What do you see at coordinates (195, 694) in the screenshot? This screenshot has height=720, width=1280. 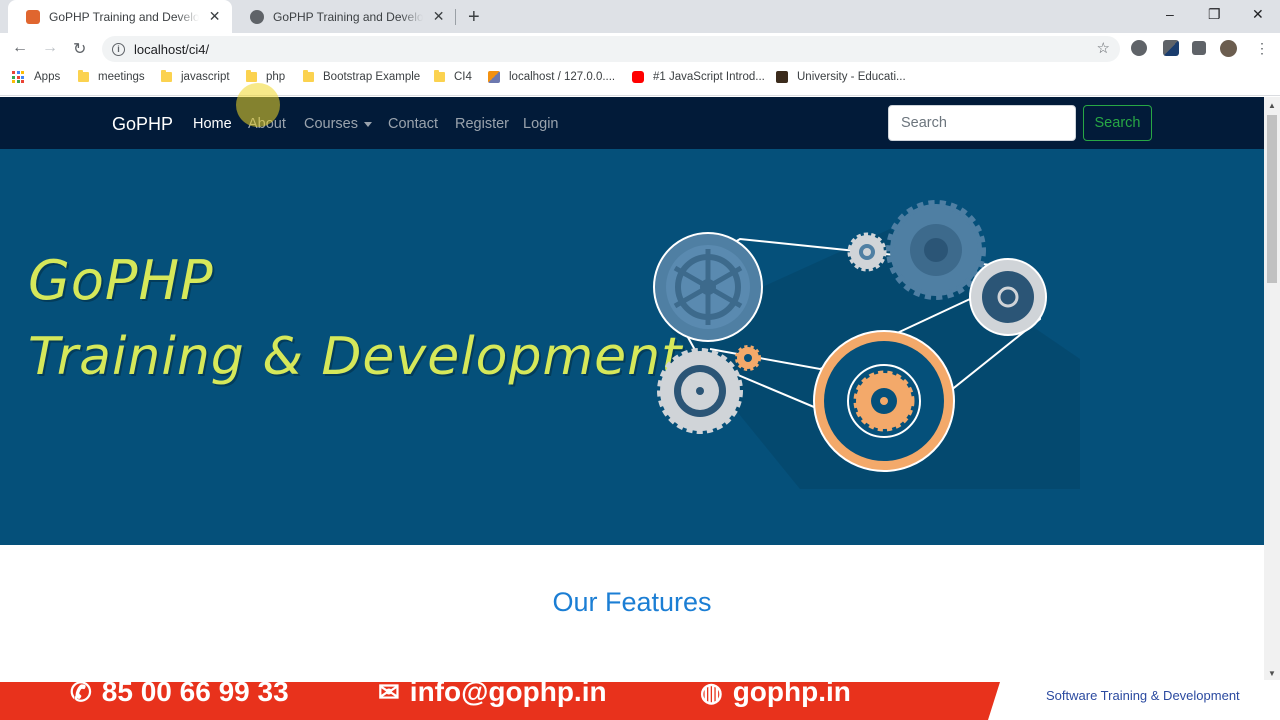 I see `promo-phone-text: 85 00 66 99 33` at bounding box center [195, 694].